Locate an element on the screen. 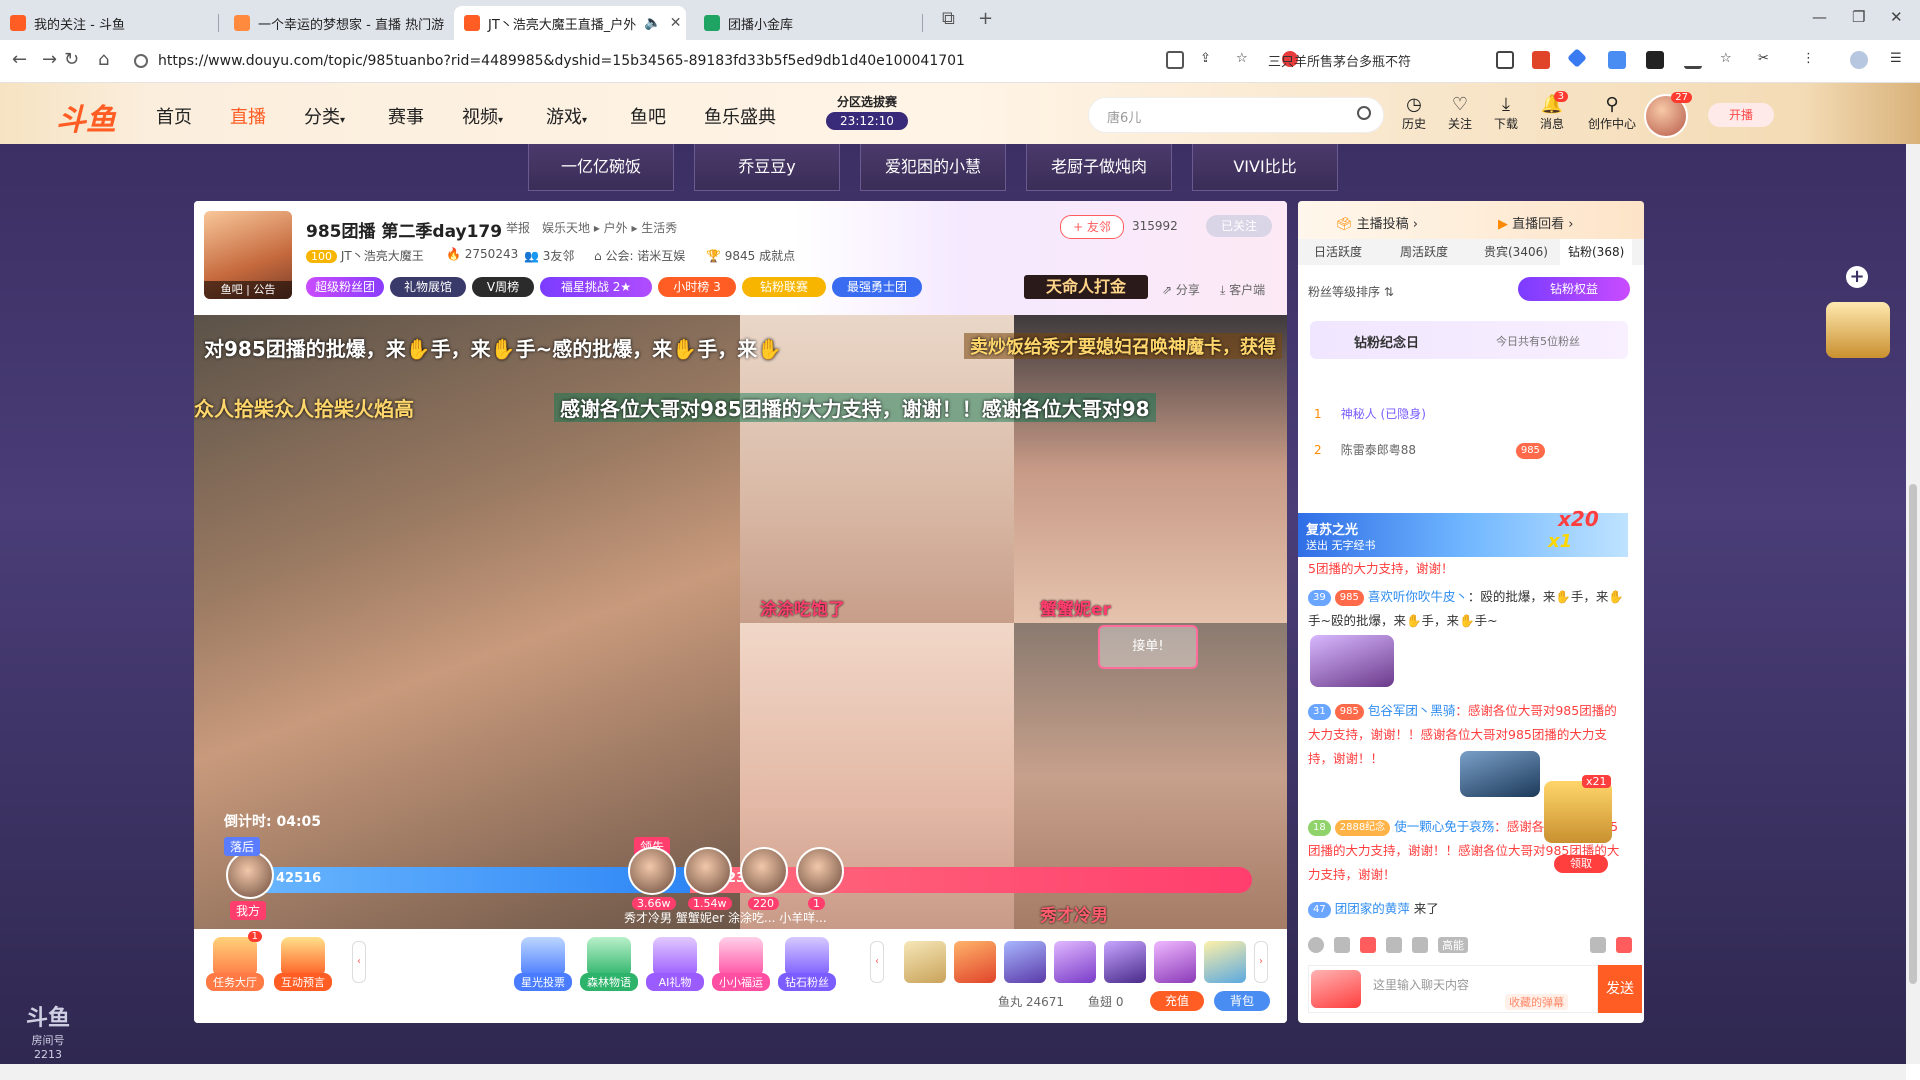 The height and width of the screenshot is (1080, 1920). page-scrollbar is located at coordinates (1913, 604).